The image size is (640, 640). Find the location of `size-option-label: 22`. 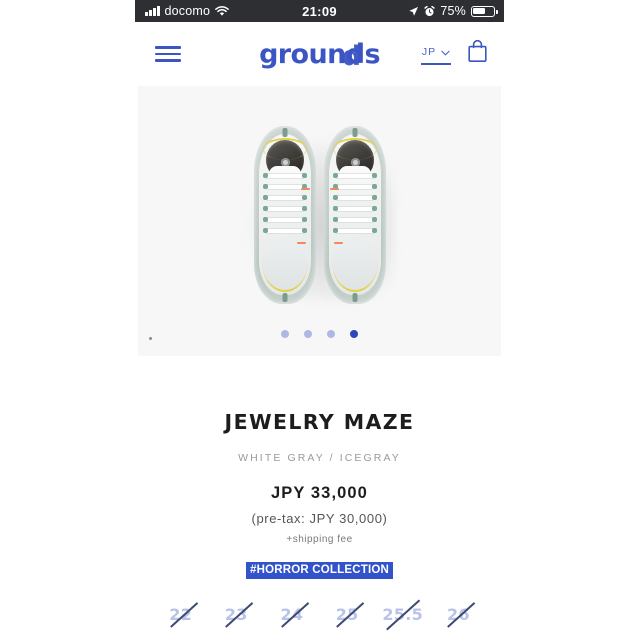

size-option-label: 22 is located at coordinates (181, 614).